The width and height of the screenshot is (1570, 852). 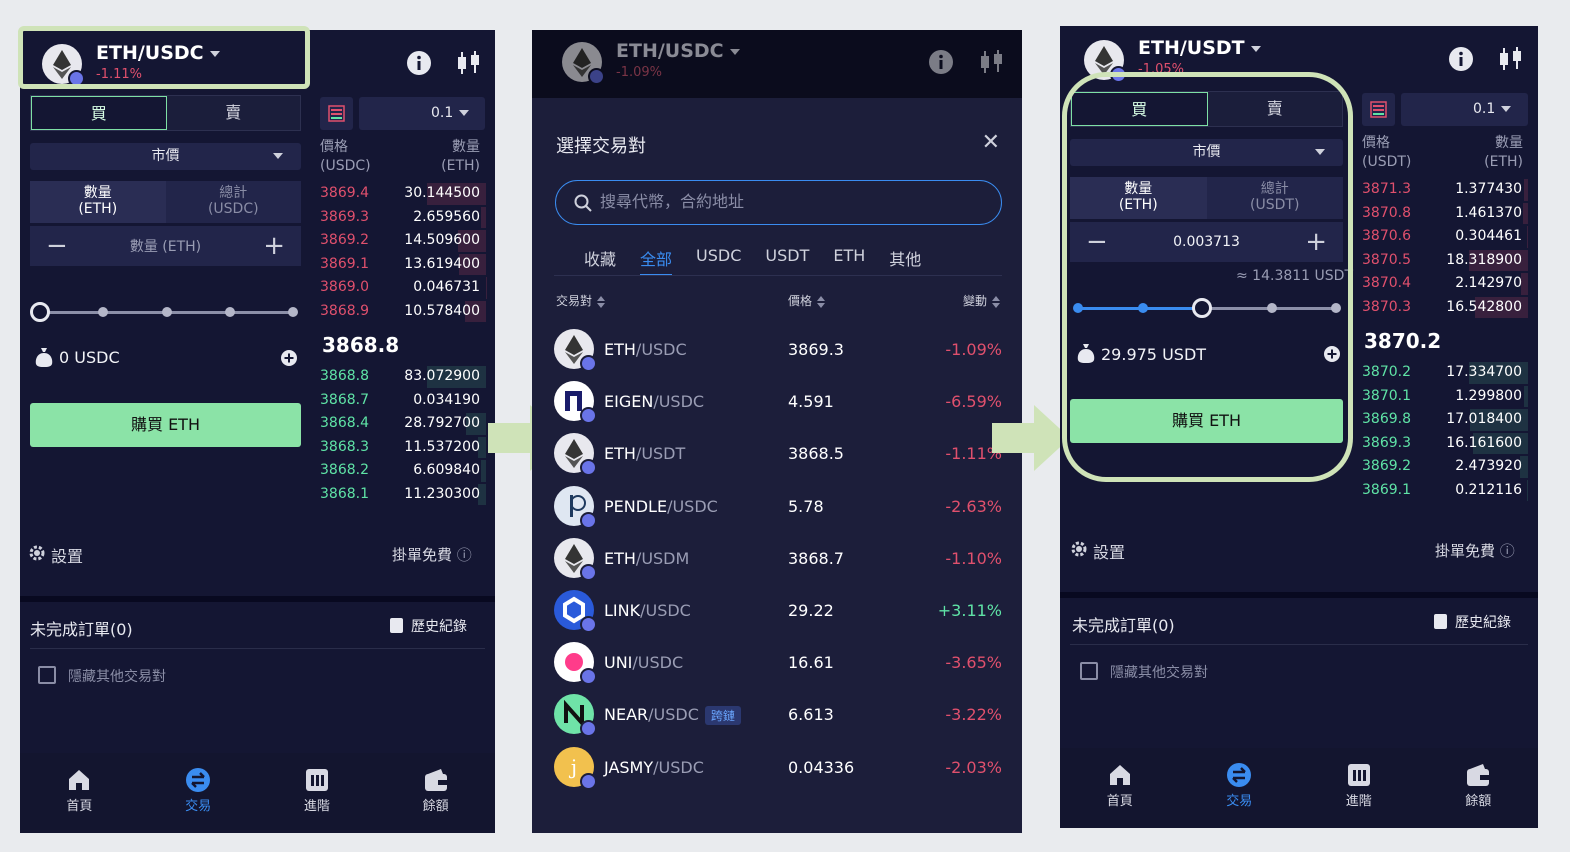 I want to click on bid-row: 3868.3 11.537200, so click(x=402, y=448).